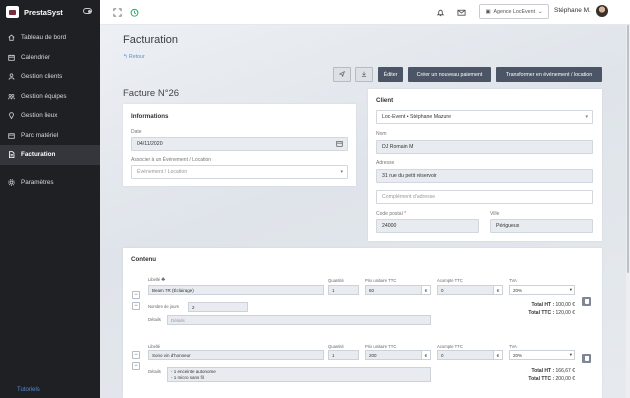 This screenshot has width=630, height=398. I want to click on info-title: Informations, so click(150, 116).